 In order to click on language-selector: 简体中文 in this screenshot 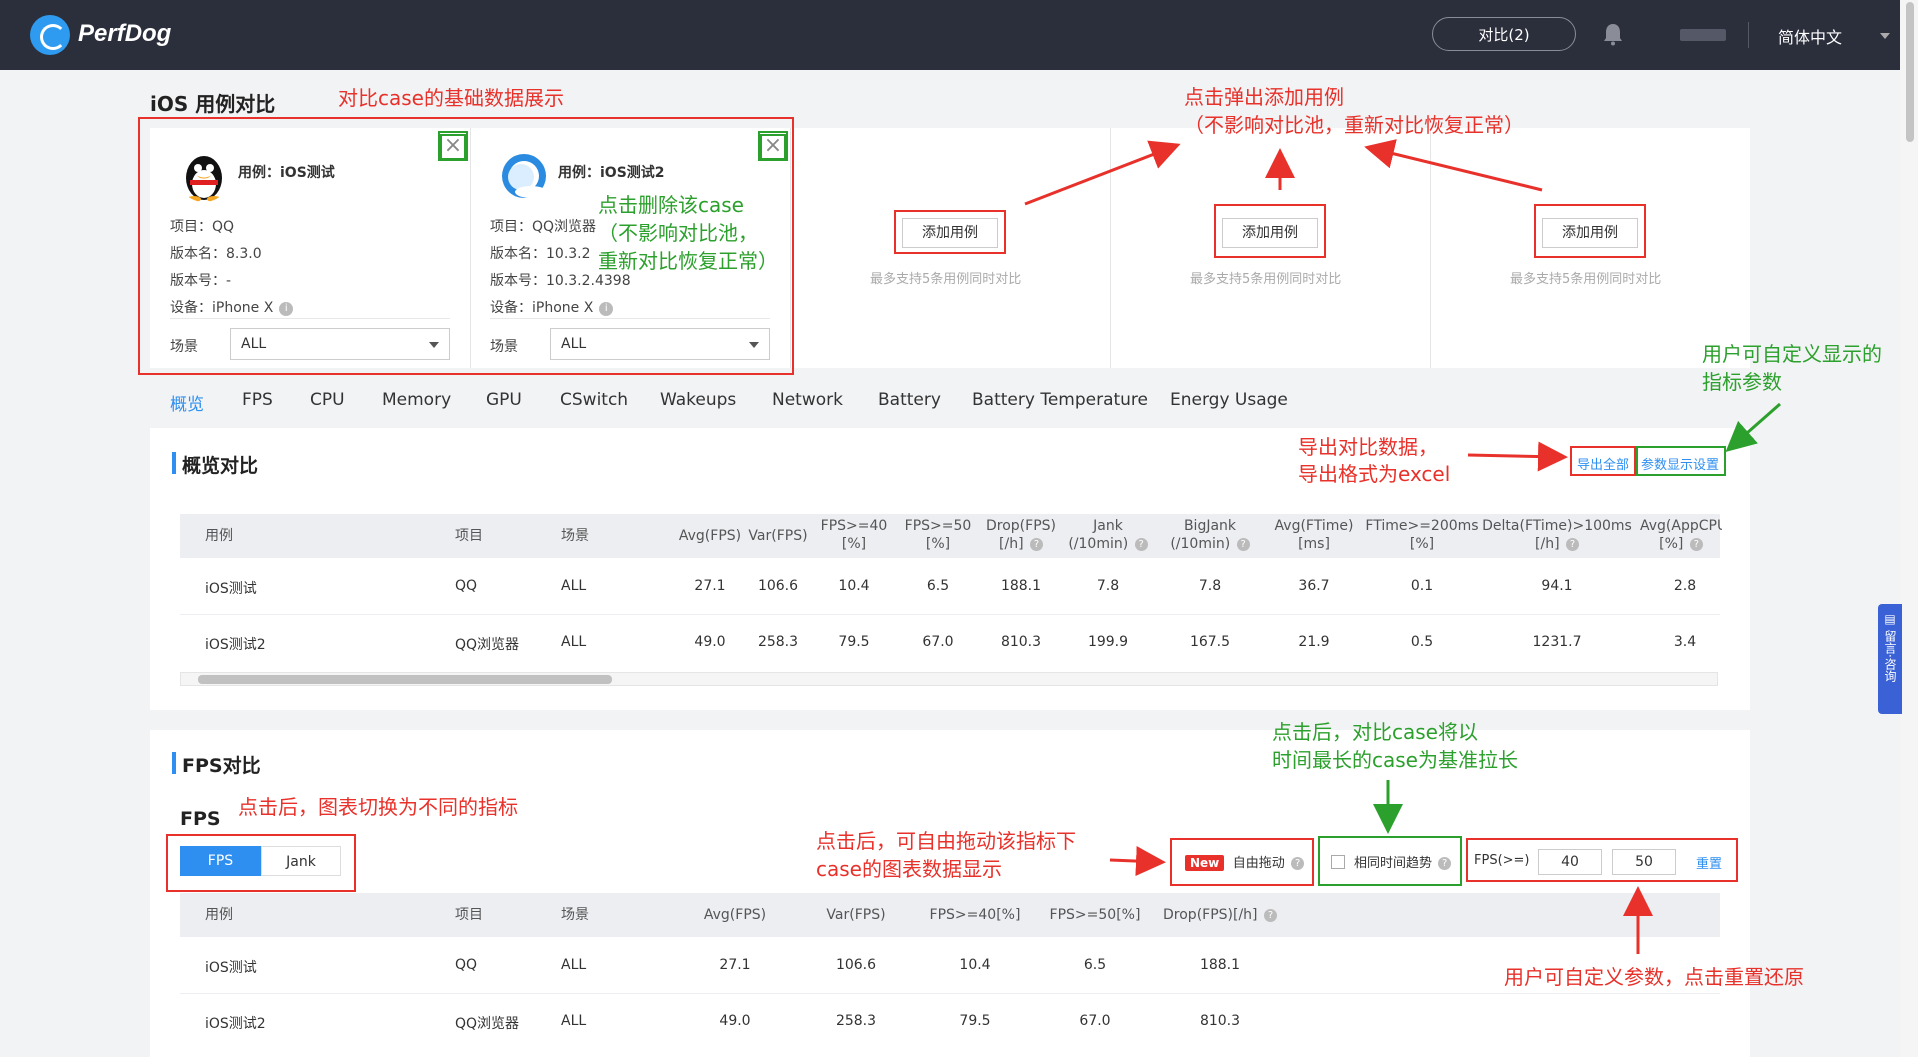, I will do `click(1810, 36)`.